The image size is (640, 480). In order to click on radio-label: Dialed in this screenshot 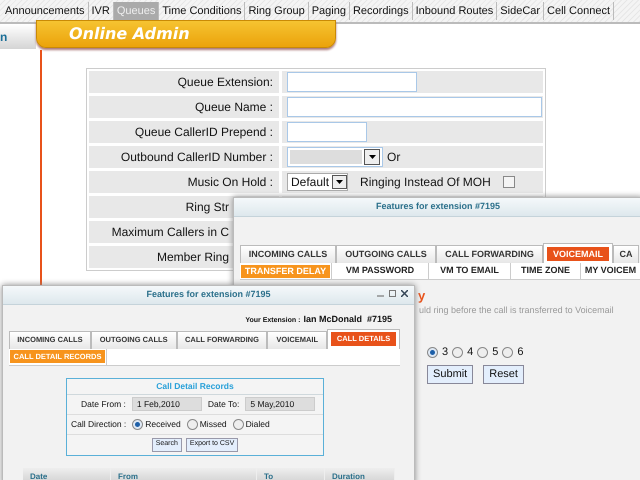, I will do `click(258, 424)`.